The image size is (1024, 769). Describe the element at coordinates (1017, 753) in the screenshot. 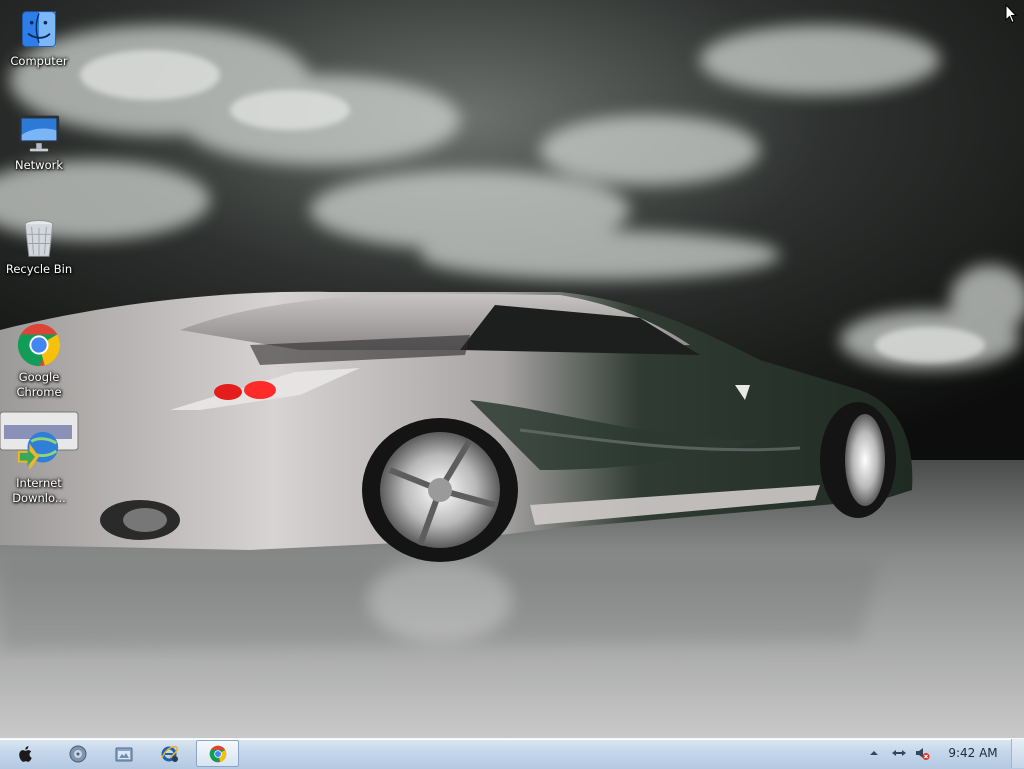

I see `show-desktop-button` at that location.